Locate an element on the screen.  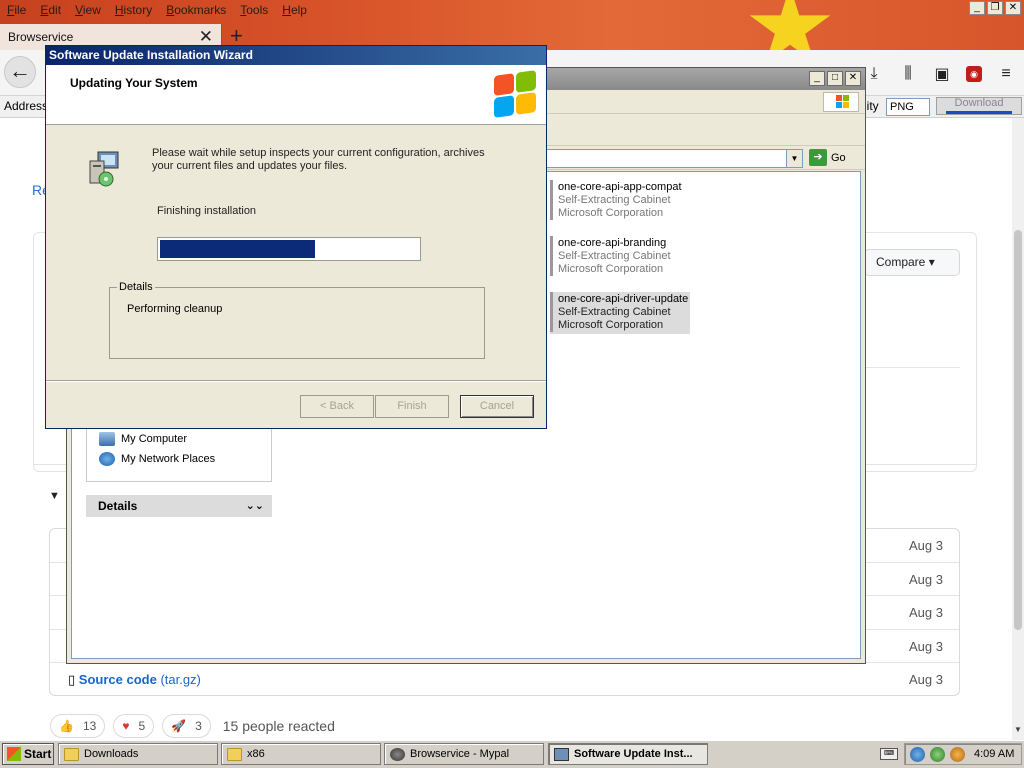
maximize-button: □ is located at coordinates (835, 78).